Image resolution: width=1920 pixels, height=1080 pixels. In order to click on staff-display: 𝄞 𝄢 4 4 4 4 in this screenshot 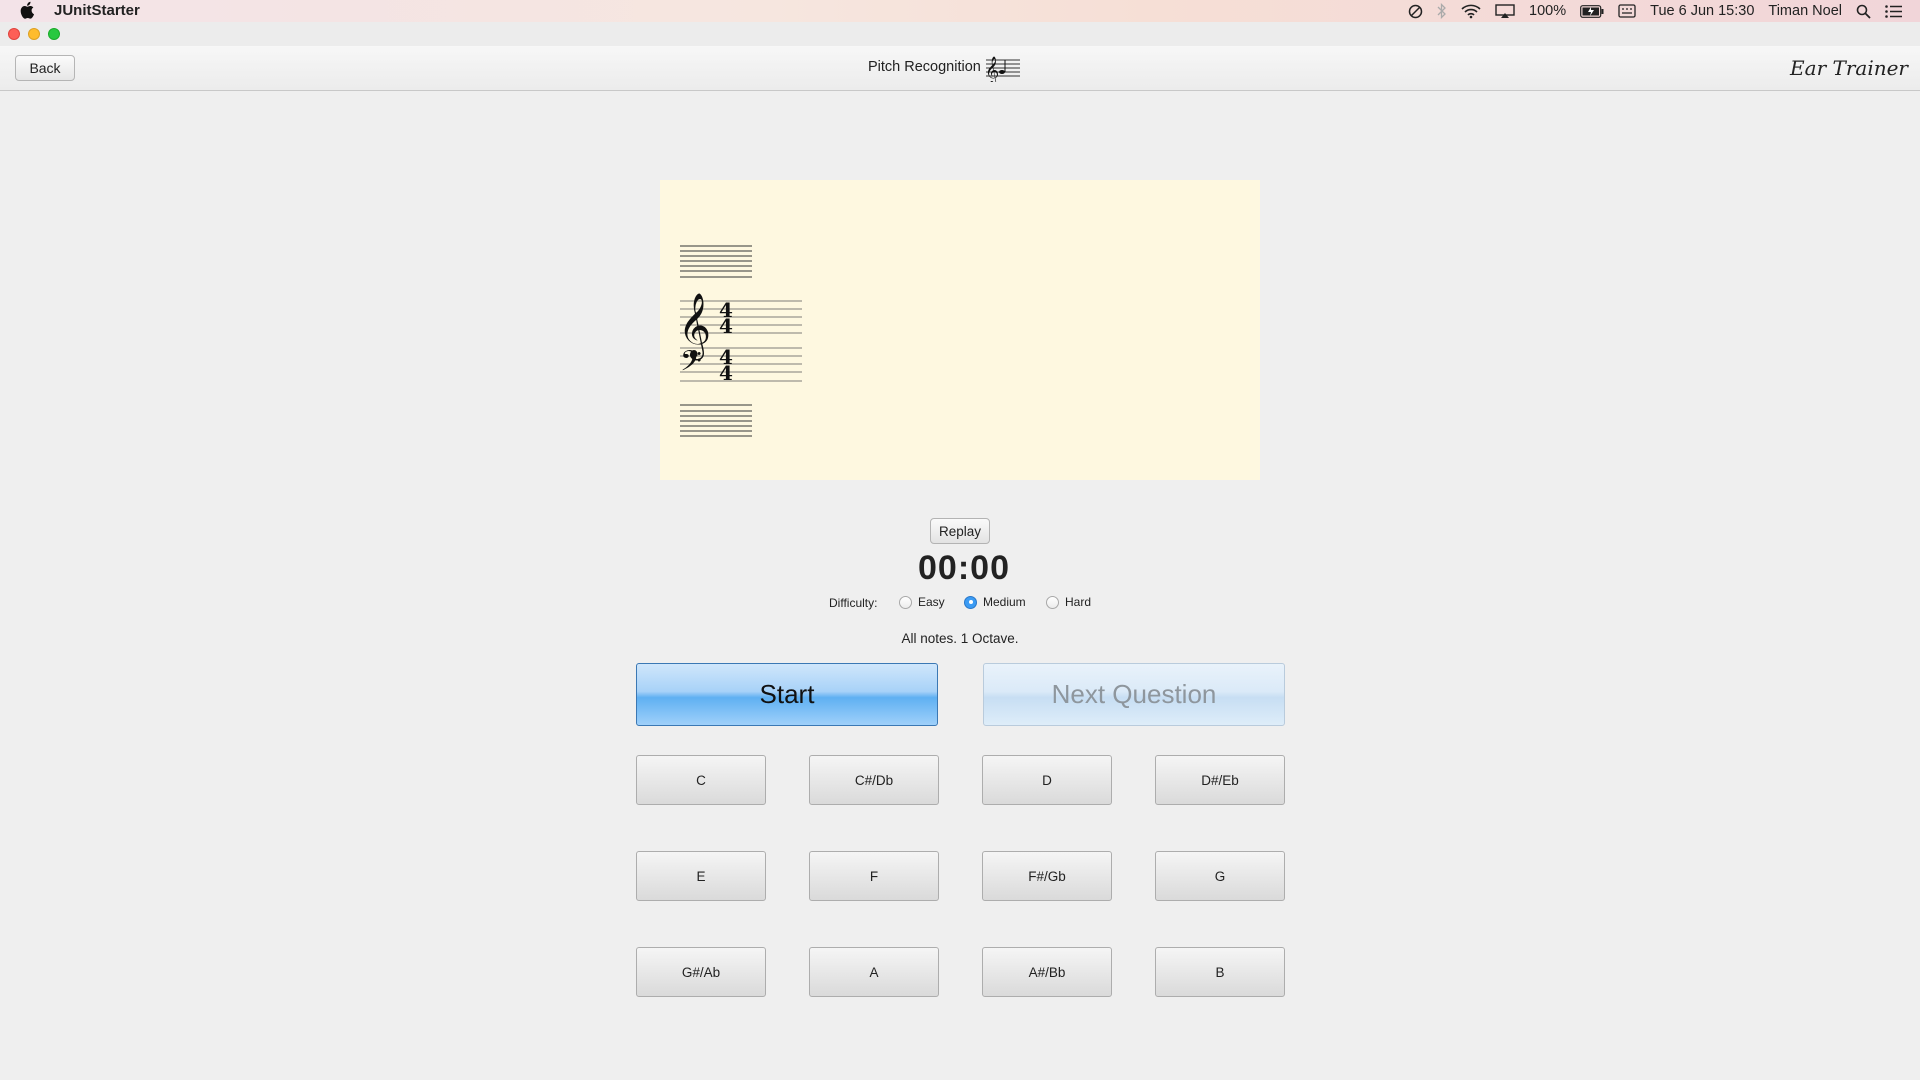, I will do `click(960, 330)`.